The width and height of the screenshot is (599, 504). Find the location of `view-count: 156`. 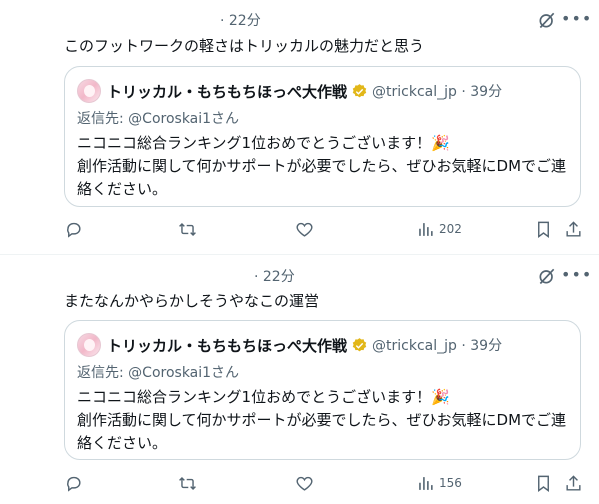

view-count: 156 is located at coordinates (450, 483).